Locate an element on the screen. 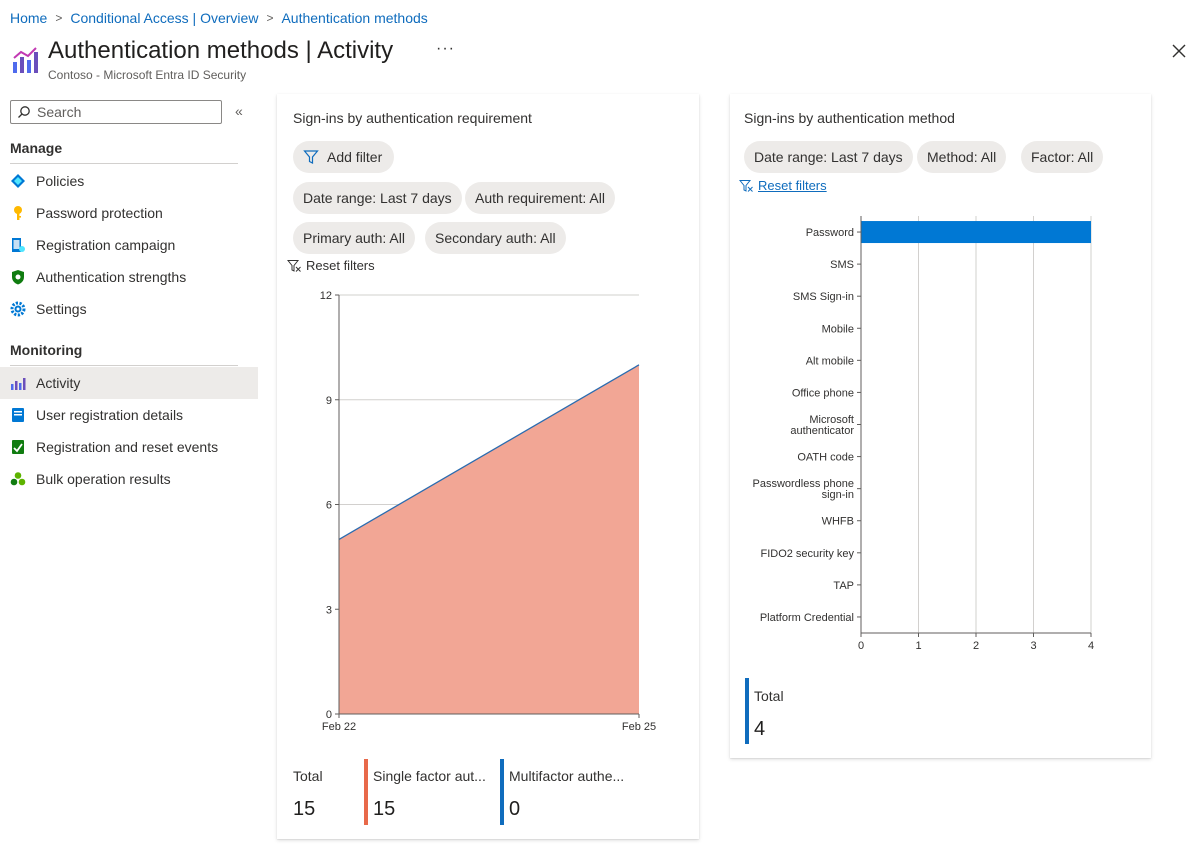 The image size is (1200, 844). activity-chart-icon is located at coordinates (25, 60).